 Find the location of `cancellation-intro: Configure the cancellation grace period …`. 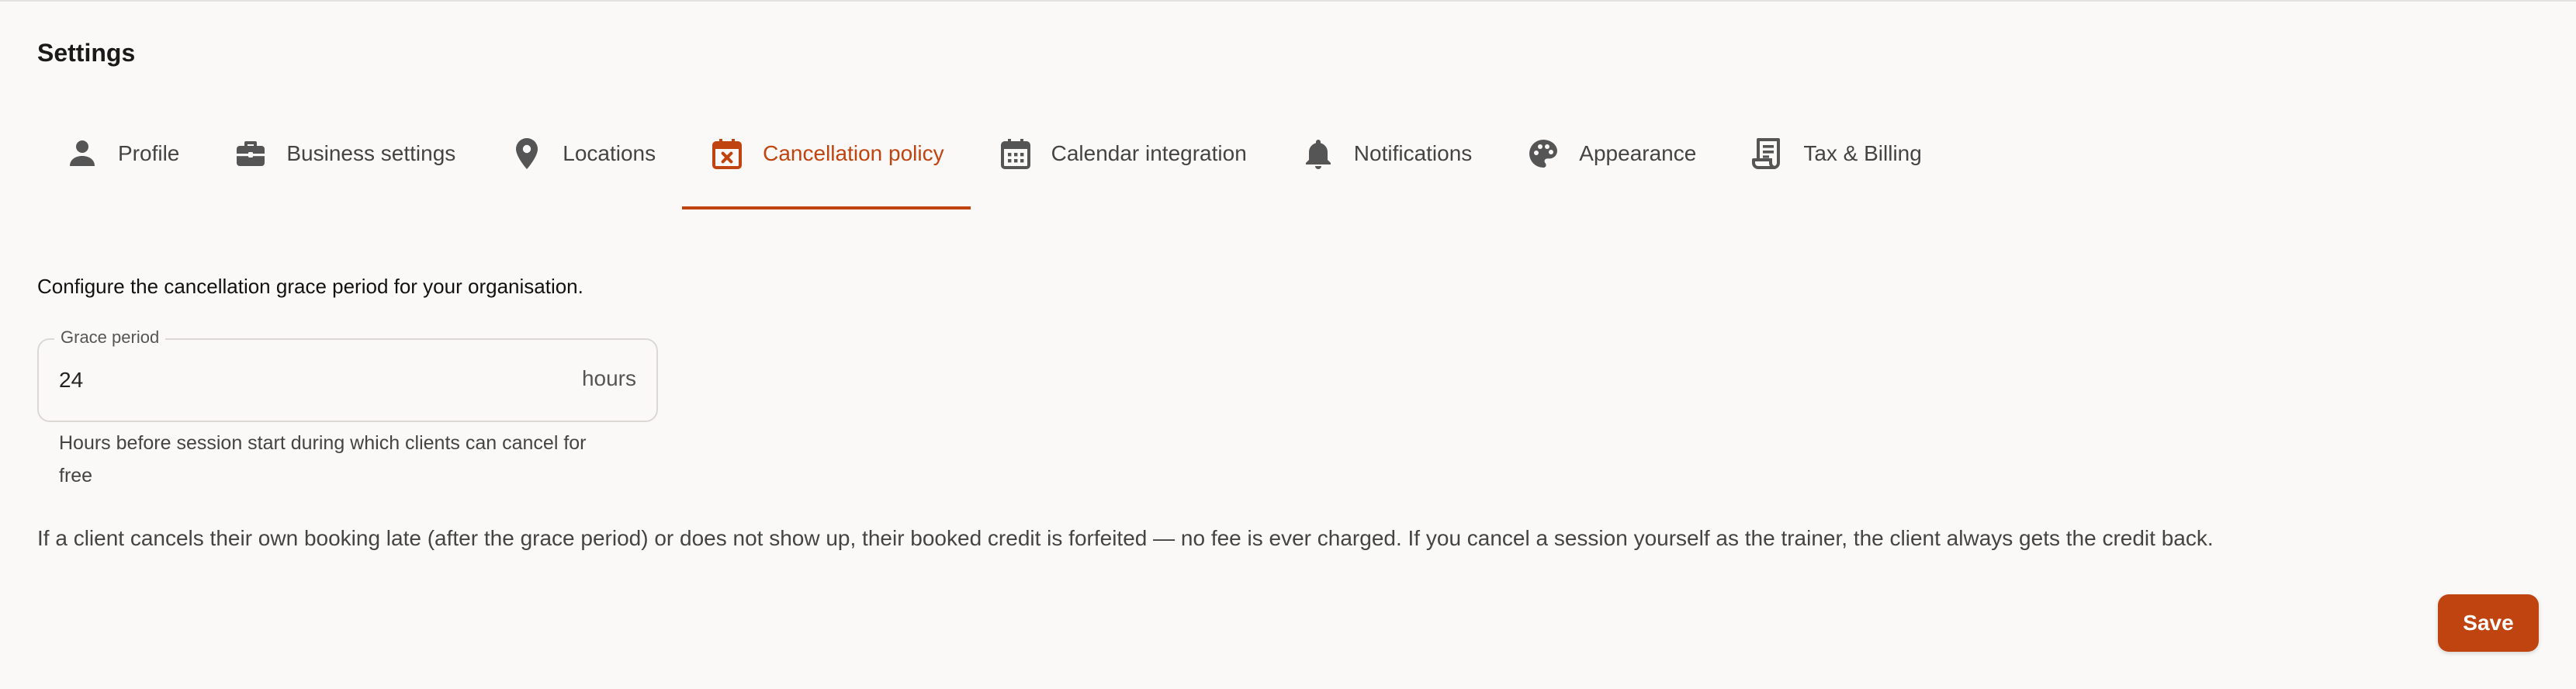

cancellation-intro: Configure the cancellation grace period … is located at coordinates (310, 286).